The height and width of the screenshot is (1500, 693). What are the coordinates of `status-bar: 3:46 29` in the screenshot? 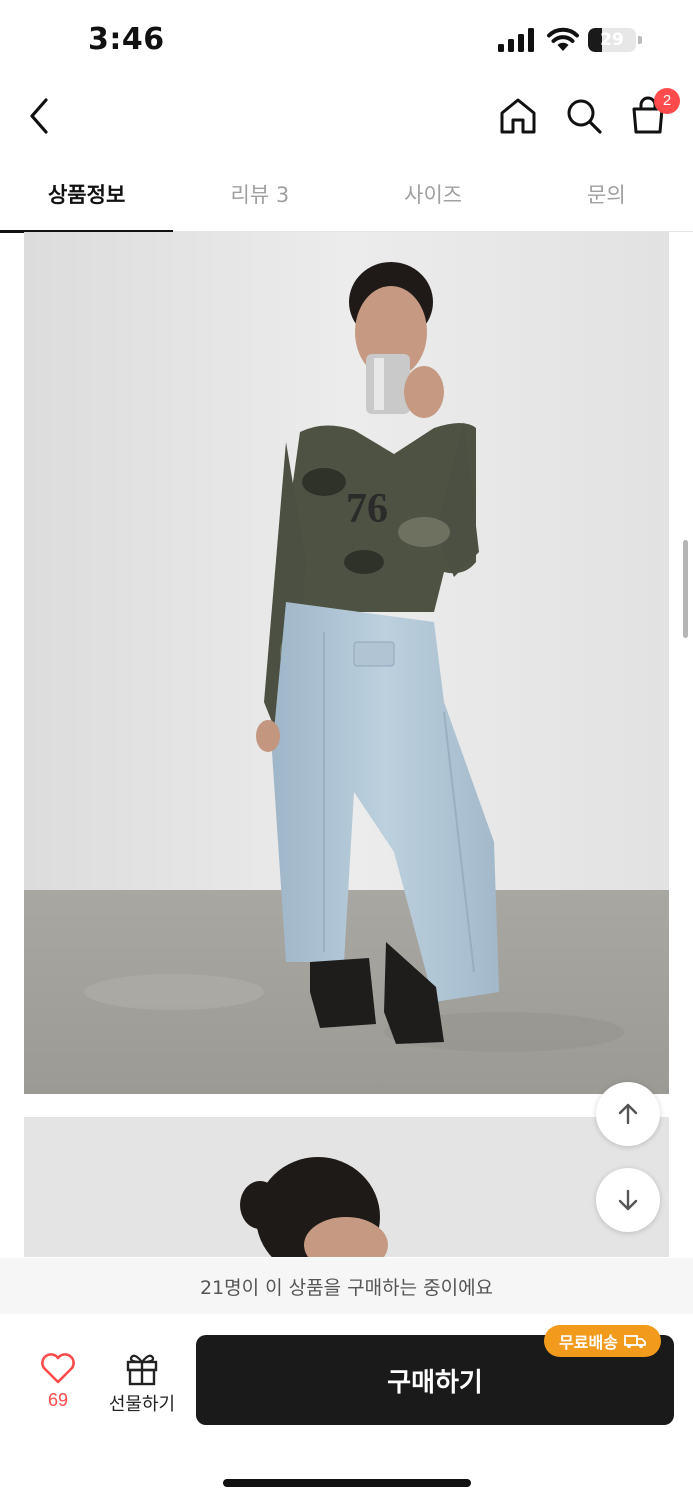 It's located at (346, 40).